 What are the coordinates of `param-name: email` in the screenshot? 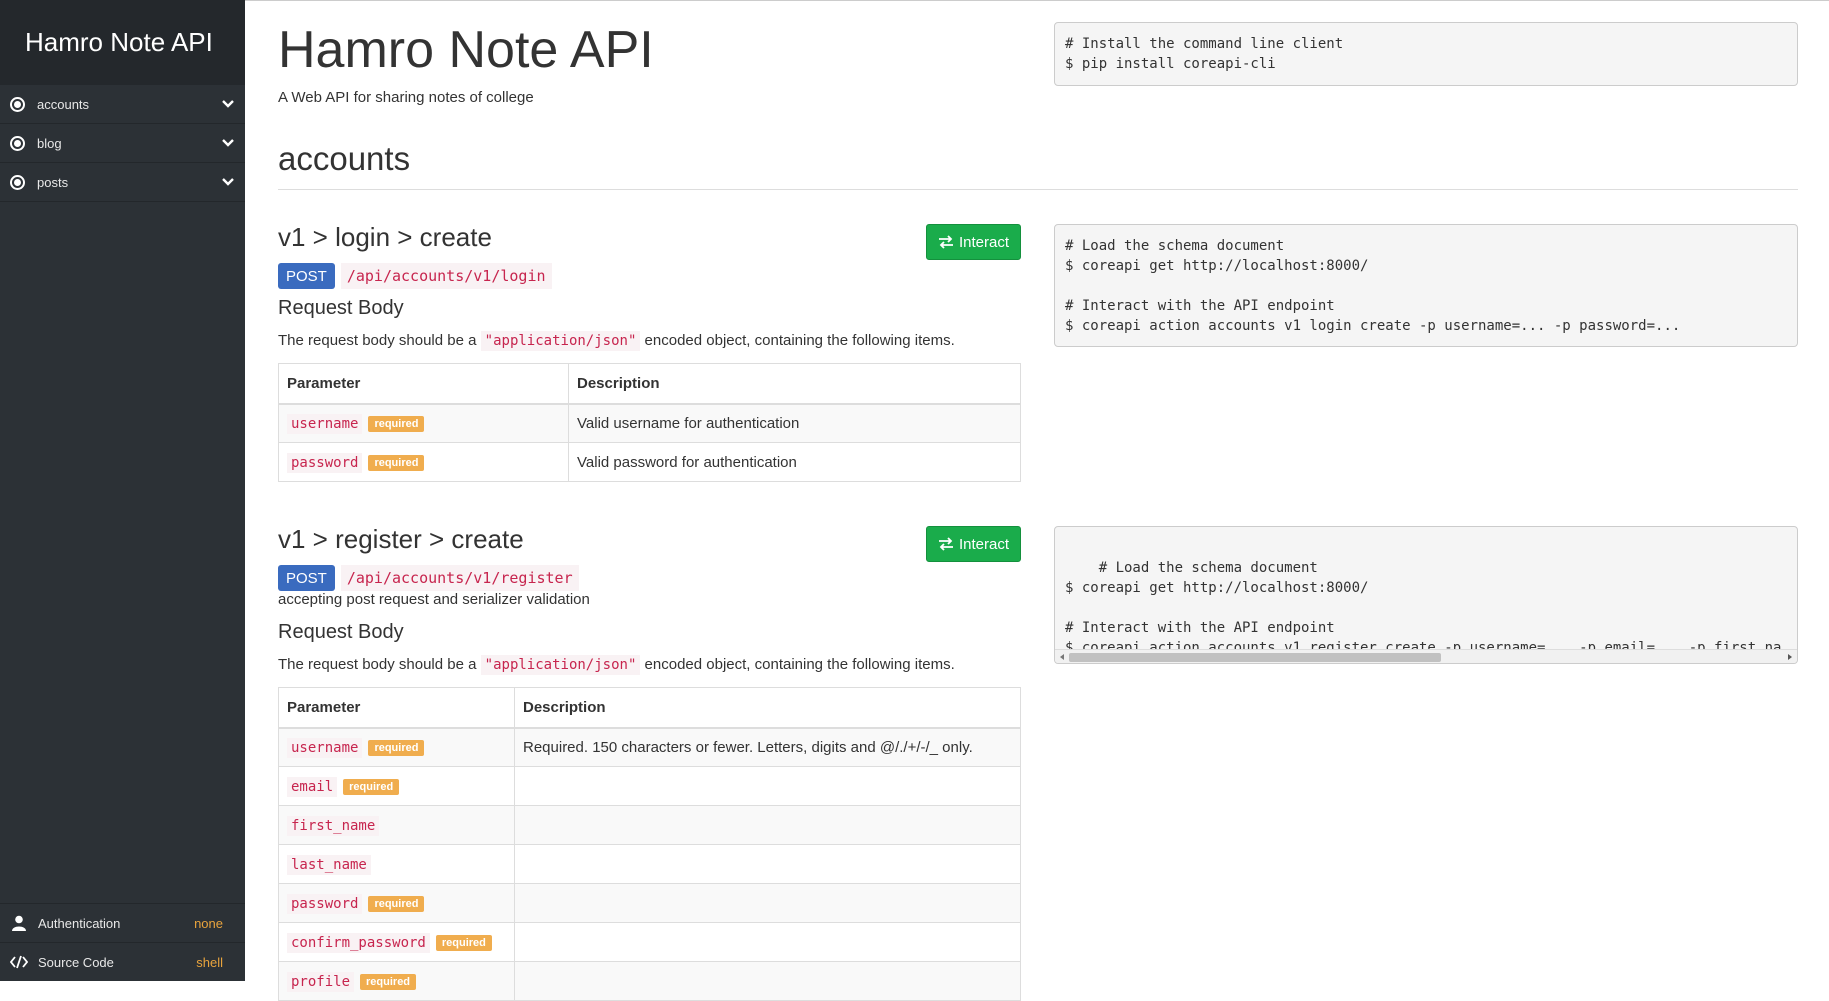 It's located at (312, 786).